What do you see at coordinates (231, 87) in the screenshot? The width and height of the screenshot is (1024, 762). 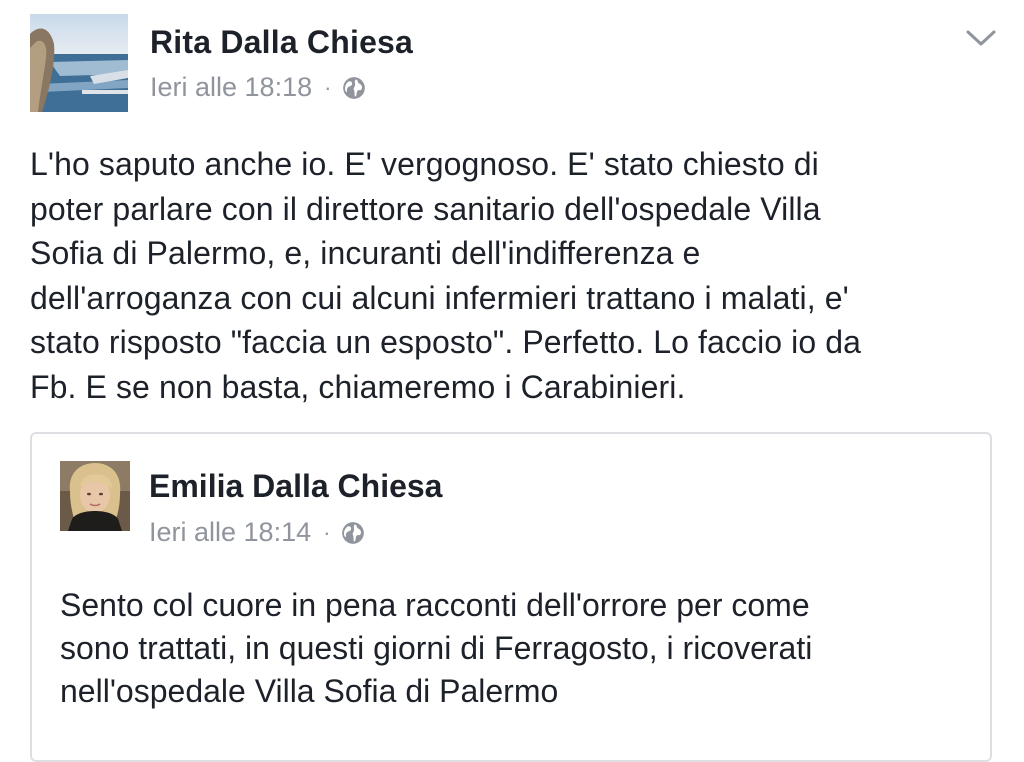 I see `post-timestamp: Ieri alle 18:18` at bounding box center [231, 87].